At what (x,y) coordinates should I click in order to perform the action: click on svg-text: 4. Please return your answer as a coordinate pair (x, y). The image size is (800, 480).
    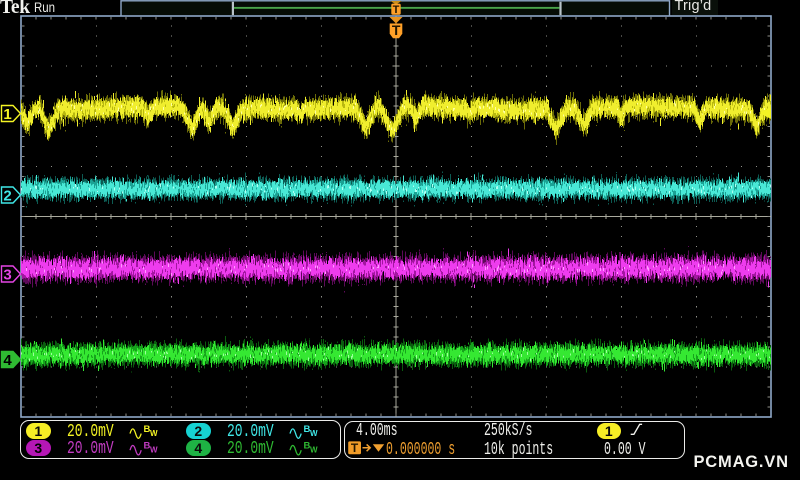
    Looking at the image, I should click on (7, 360).